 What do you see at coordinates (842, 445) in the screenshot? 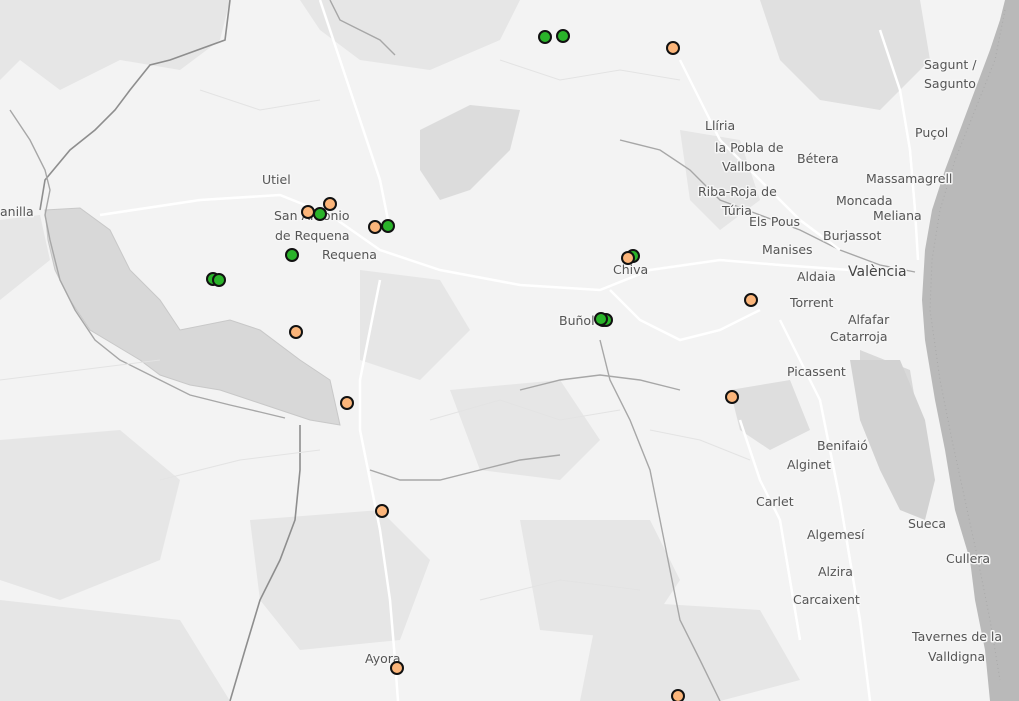
I see `place-label: Benifaió` at bounding box center [842, 445].